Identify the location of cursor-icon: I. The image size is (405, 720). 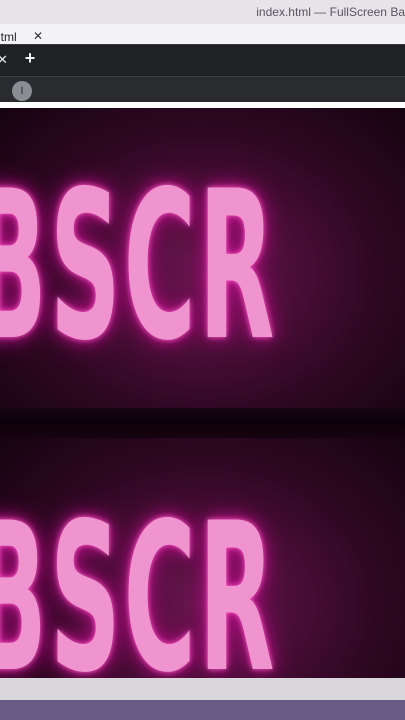
(22, 91).